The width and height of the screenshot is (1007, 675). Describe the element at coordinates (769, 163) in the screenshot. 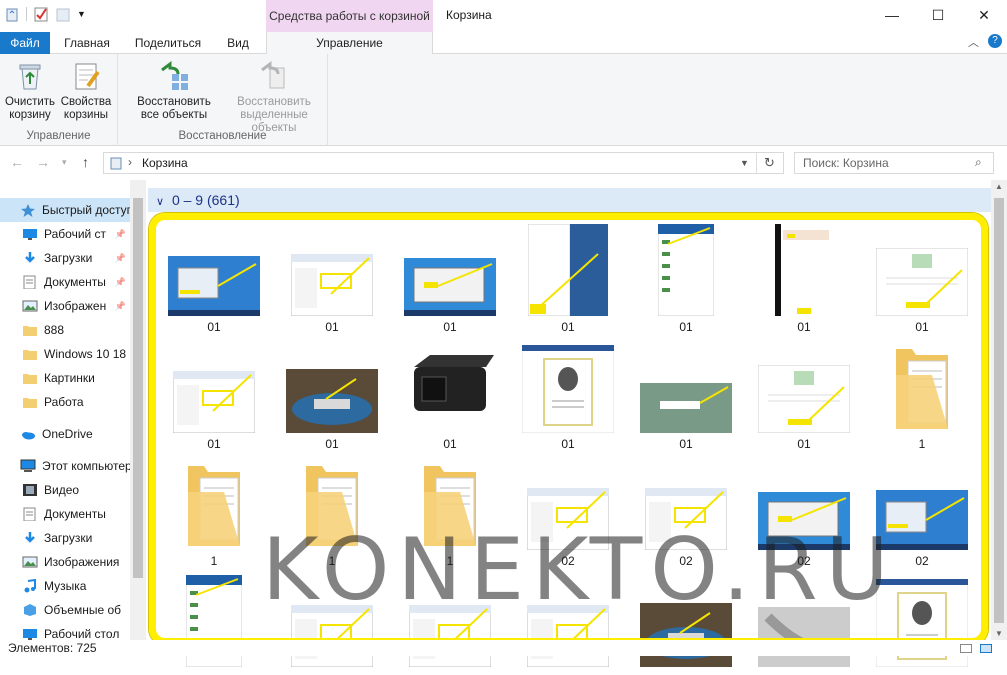

I see `refresh-icon: ↻` at that location.